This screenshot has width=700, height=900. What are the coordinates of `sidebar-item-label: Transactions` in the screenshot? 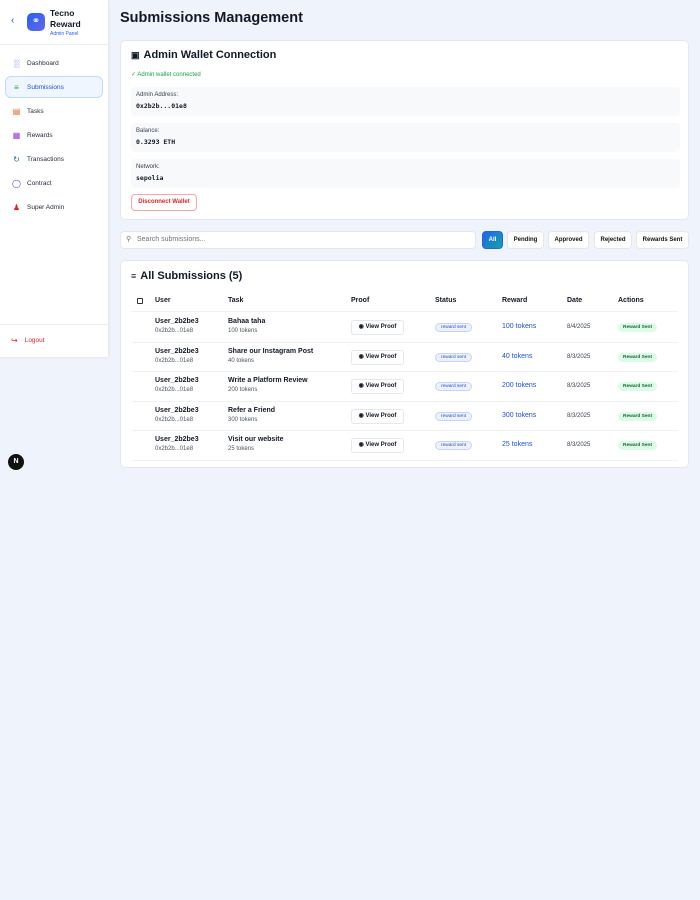 It's located at (45, 159).